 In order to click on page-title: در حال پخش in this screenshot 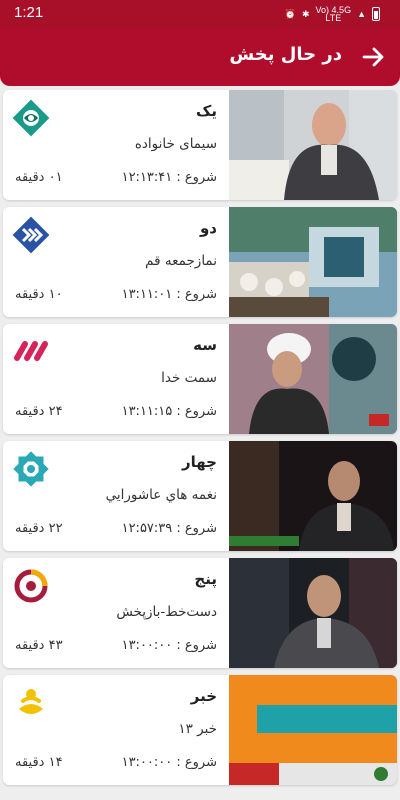, I will do `click(285, 54)`.